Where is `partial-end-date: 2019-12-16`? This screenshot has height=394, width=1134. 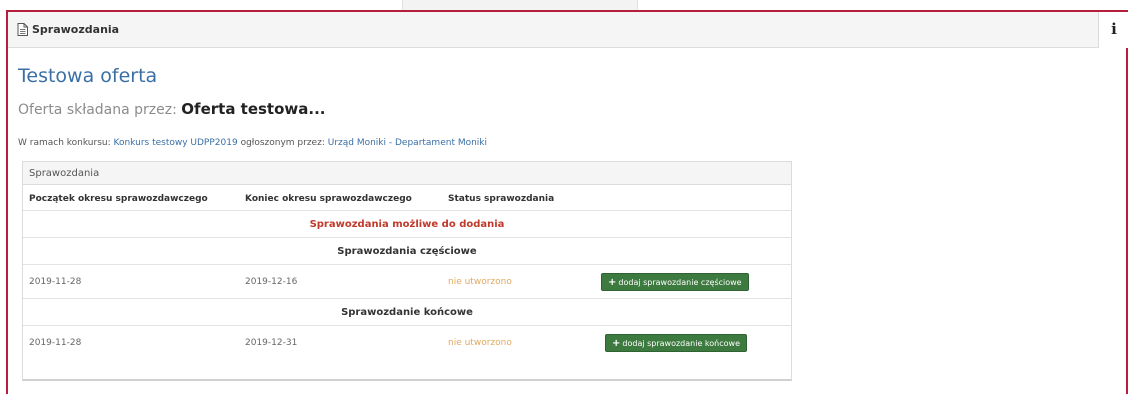 partial-end-date: 2019-12-16 is located at coordinates (271, 282).